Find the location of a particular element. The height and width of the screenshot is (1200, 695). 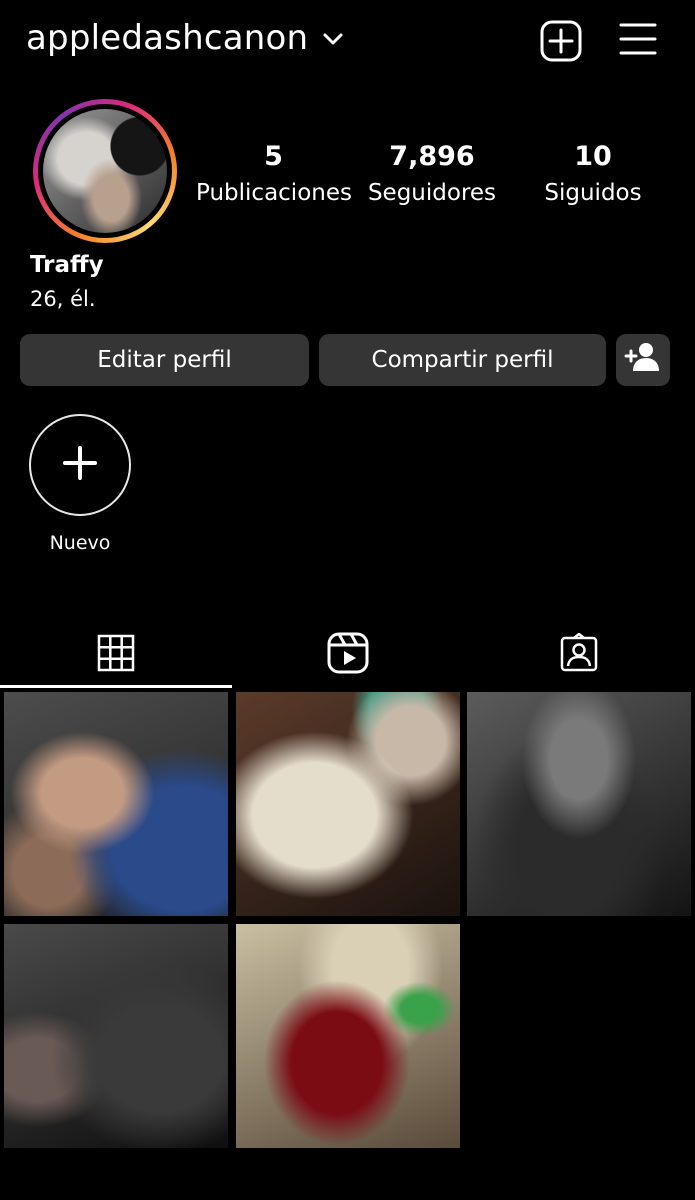

add-post-icon is located at coordinates (561, 41).